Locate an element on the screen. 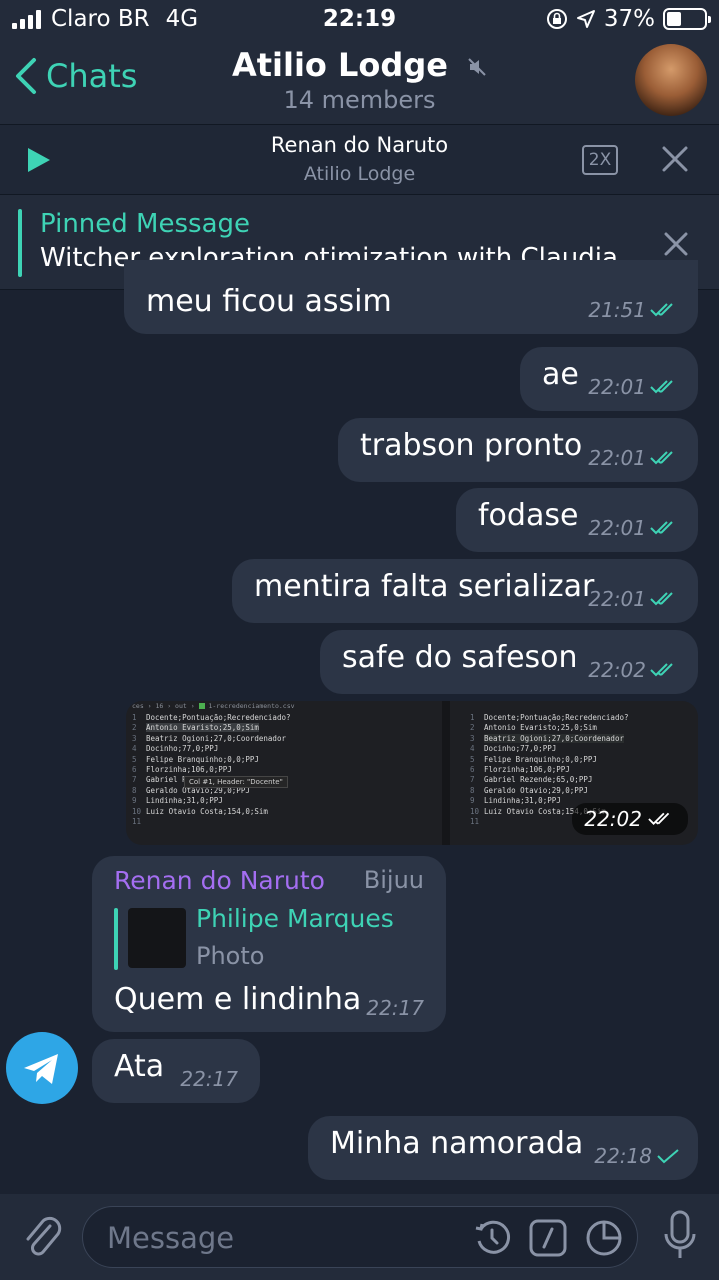 This screenshot has width=719, height=1280. message-bubble: ae 22:01 is located at coordinates (609, 379).